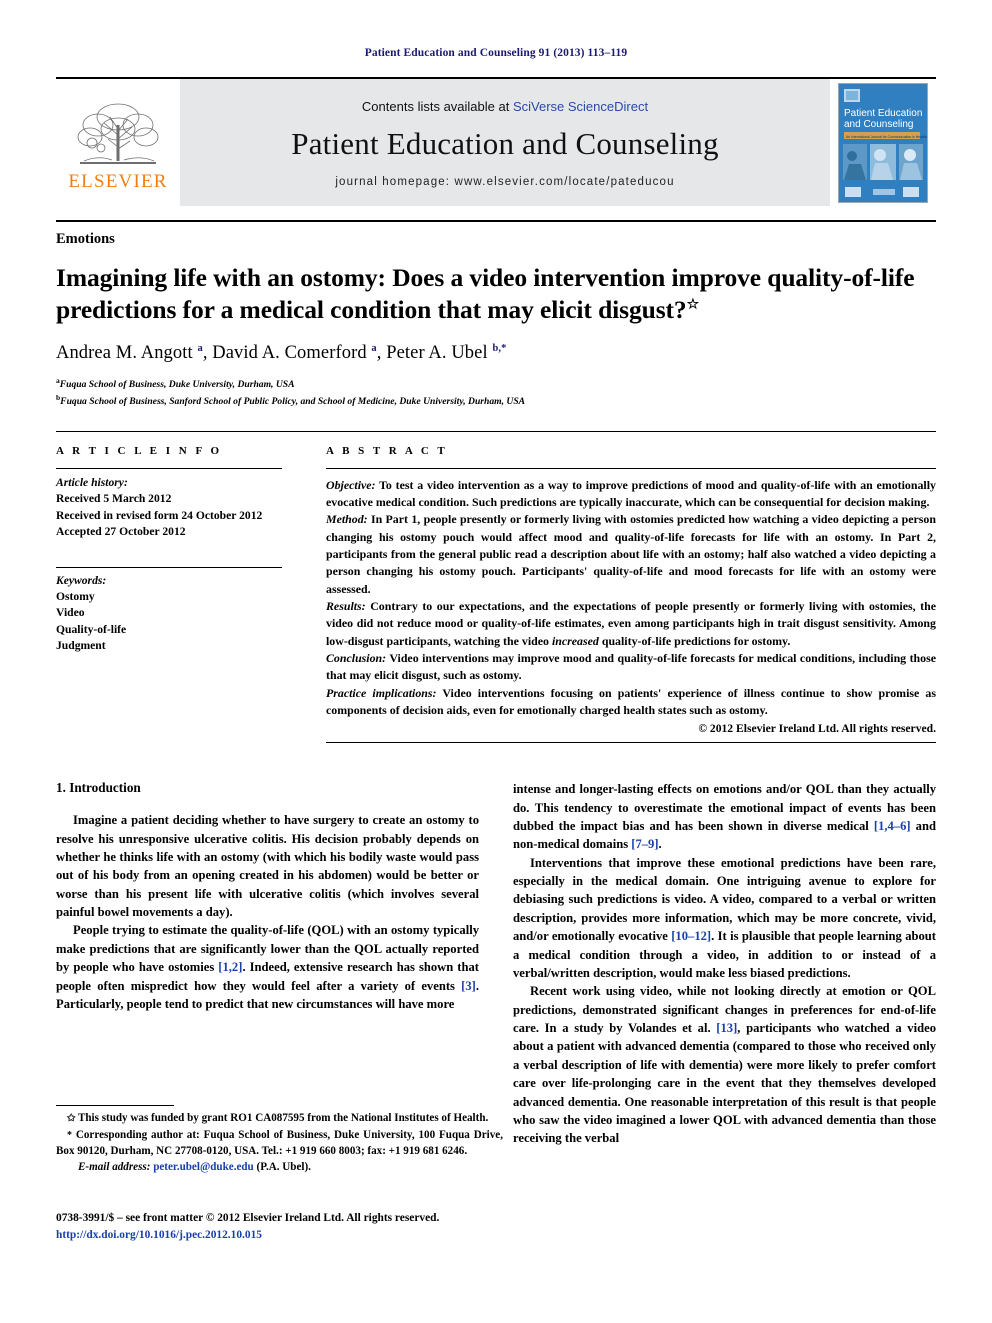 The width and height of the screenshot is (992, 1323). What do you see at coordinates (631, 743) in the screenshot?
I see `abstract-bottom-rule` at bounding box center [631, 743].